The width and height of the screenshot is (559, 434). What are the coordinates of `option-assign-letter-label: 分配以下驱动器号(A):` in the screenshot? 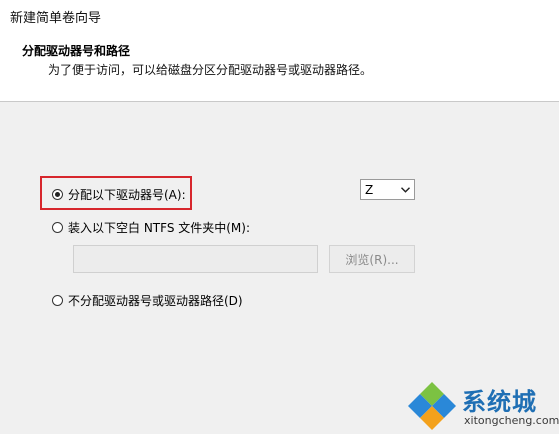 It's located at (127, 195).